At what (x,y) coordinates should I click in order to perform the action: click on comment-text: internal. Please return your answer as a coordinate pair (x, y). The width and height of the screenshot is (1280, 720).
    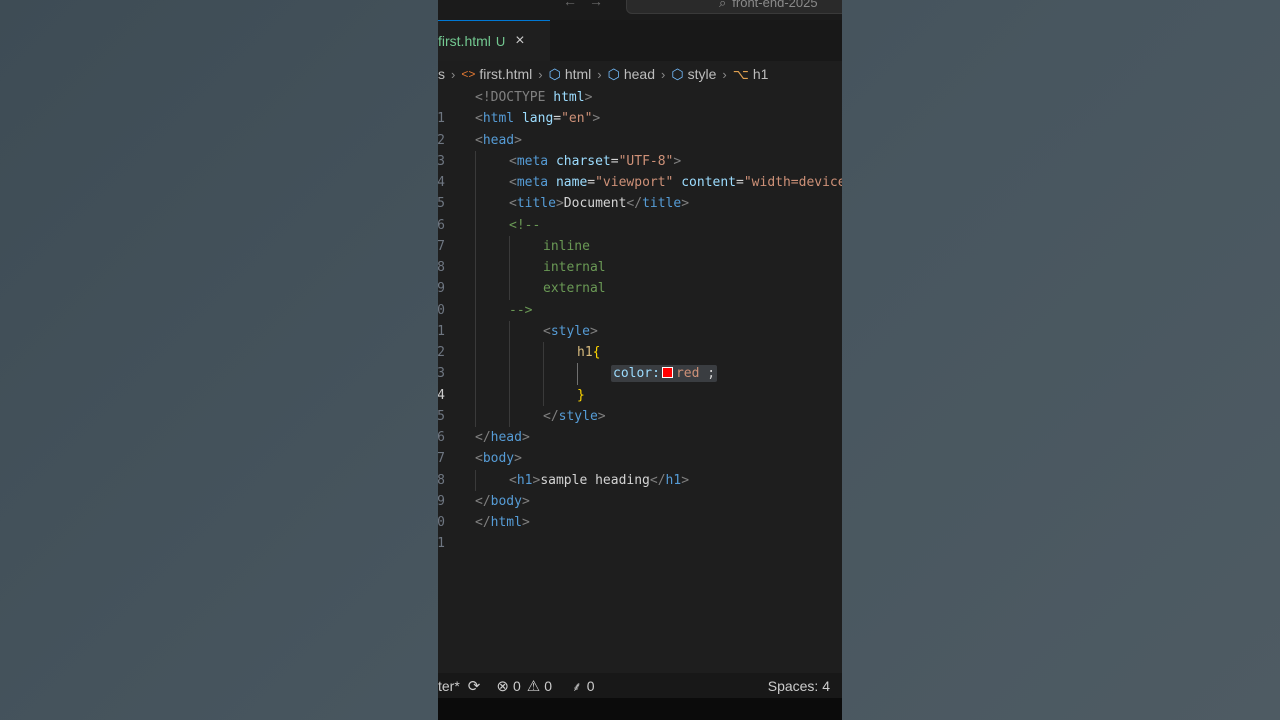
    Looking at the image, I should click on (574, 267).